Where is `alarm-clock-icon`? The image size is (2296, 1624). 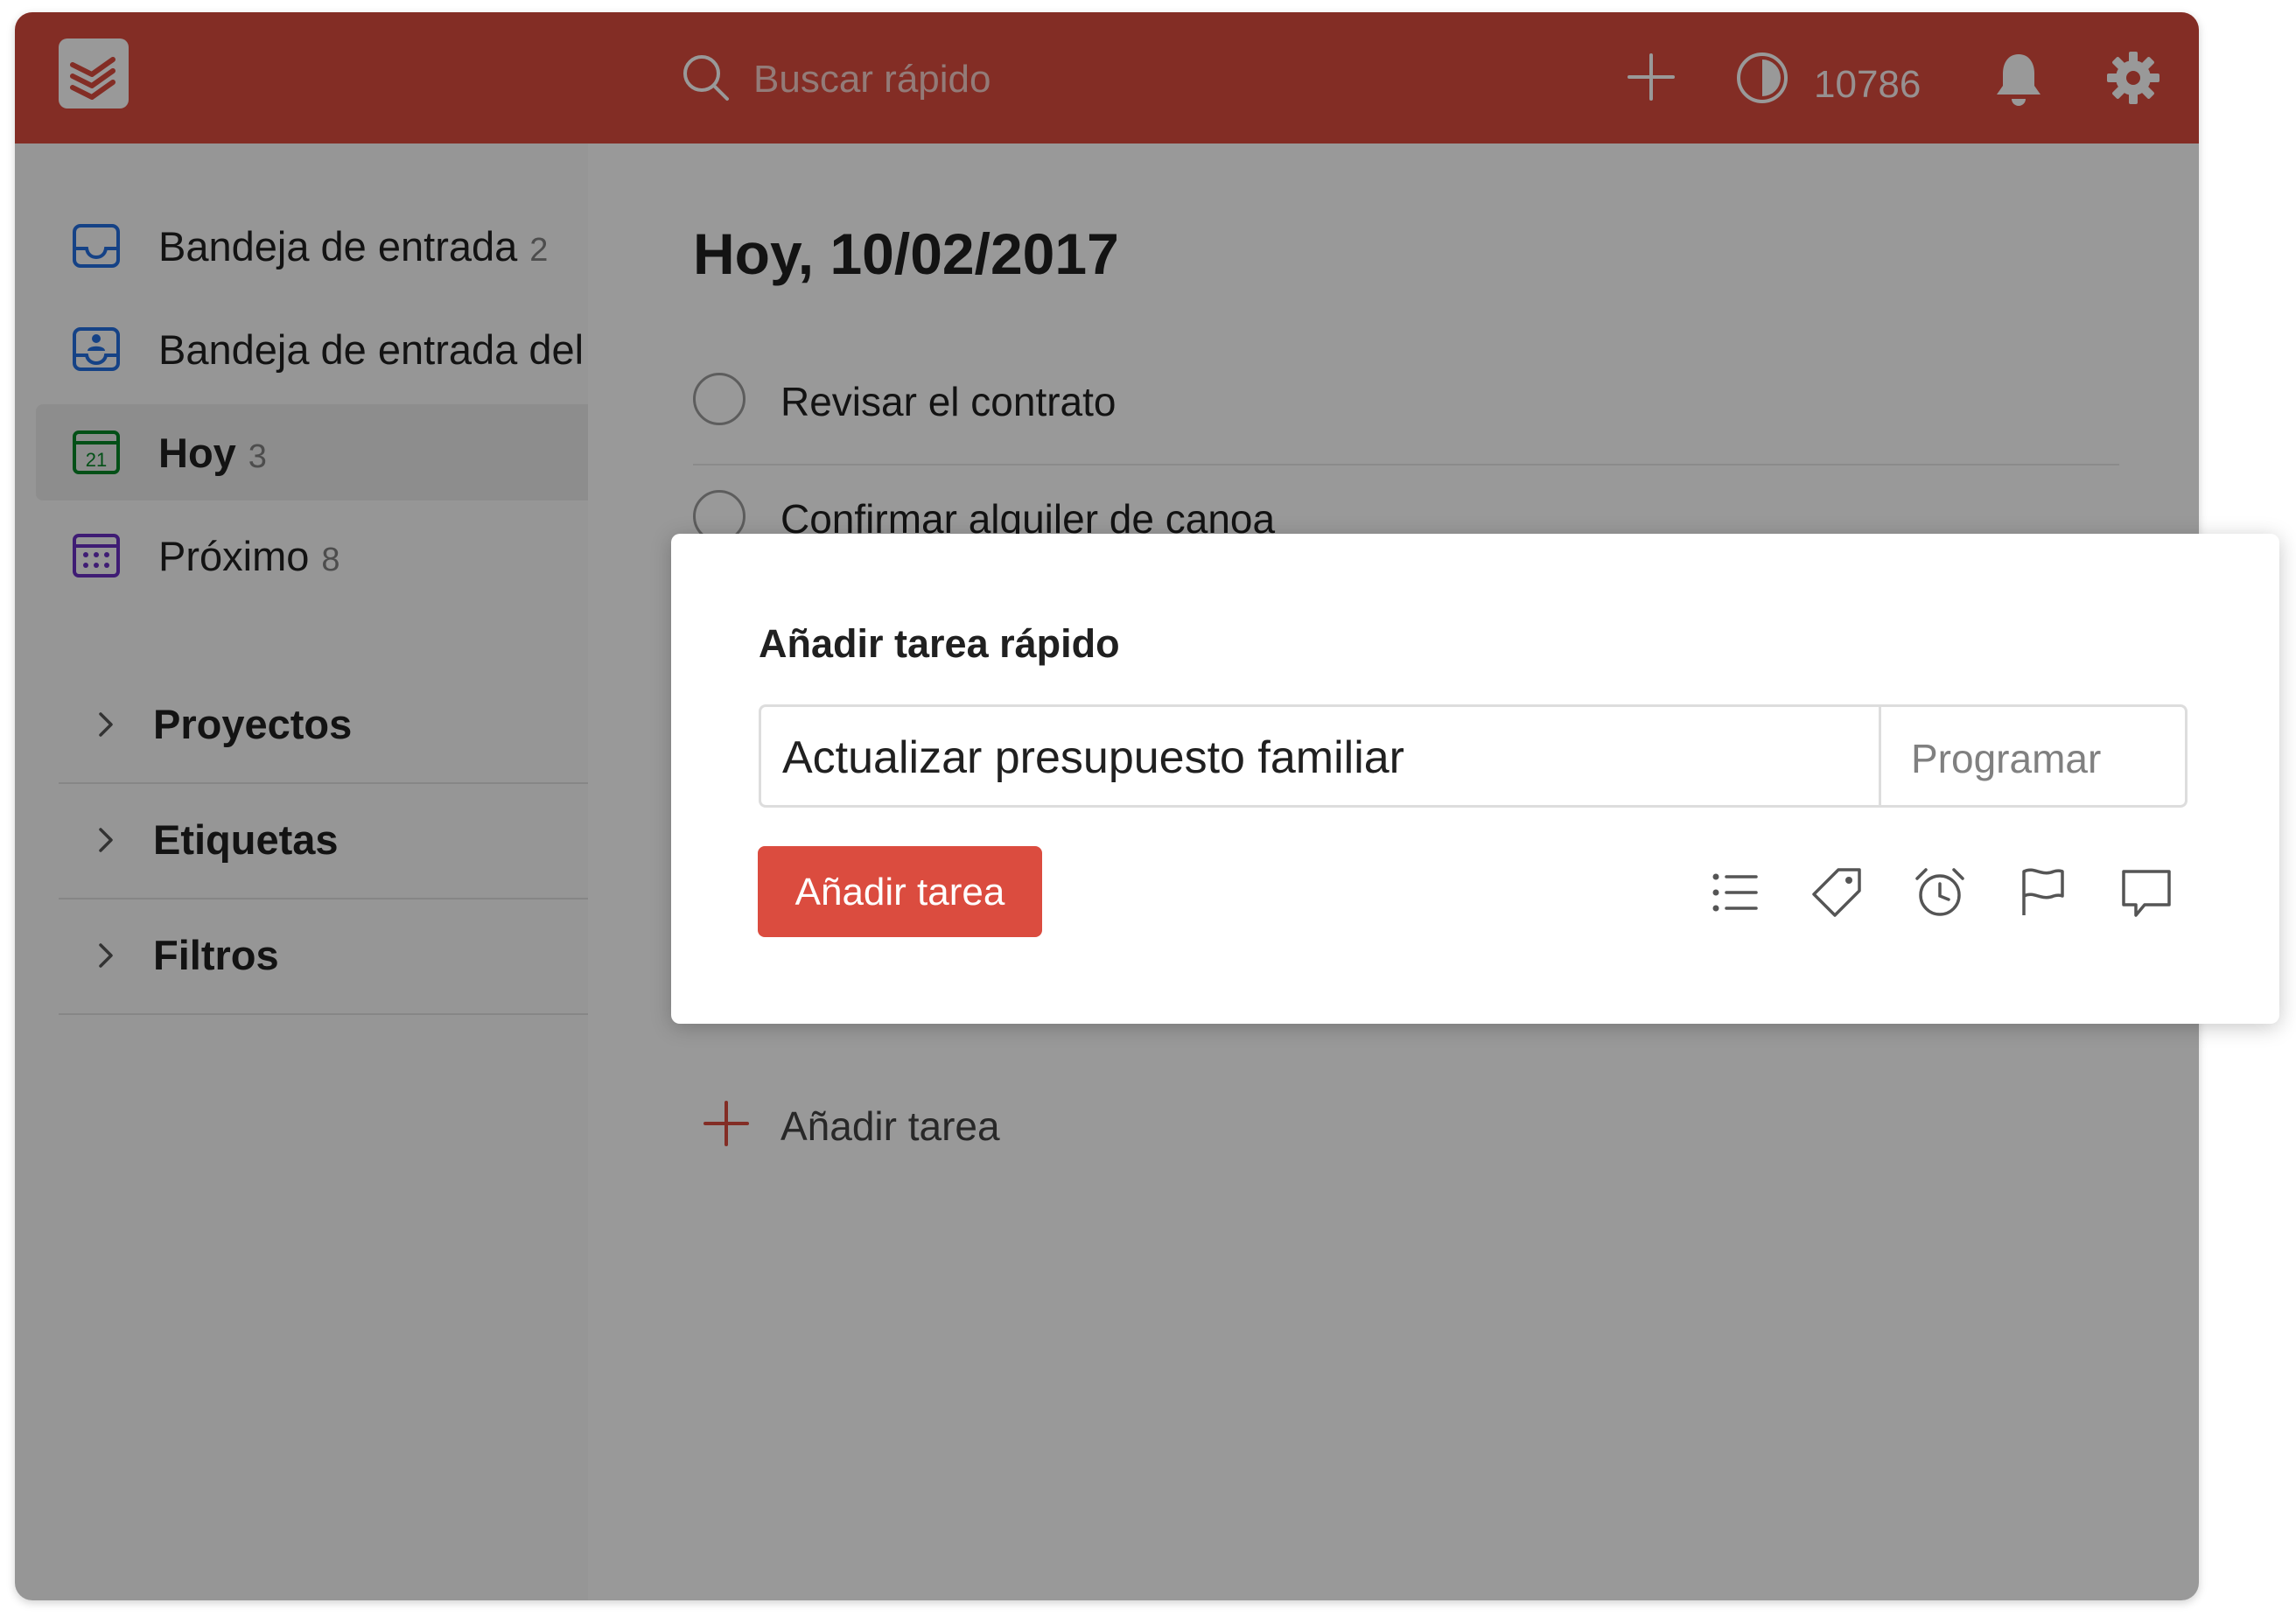
alarm-clock-icon is located at coordinates (1940, 892).